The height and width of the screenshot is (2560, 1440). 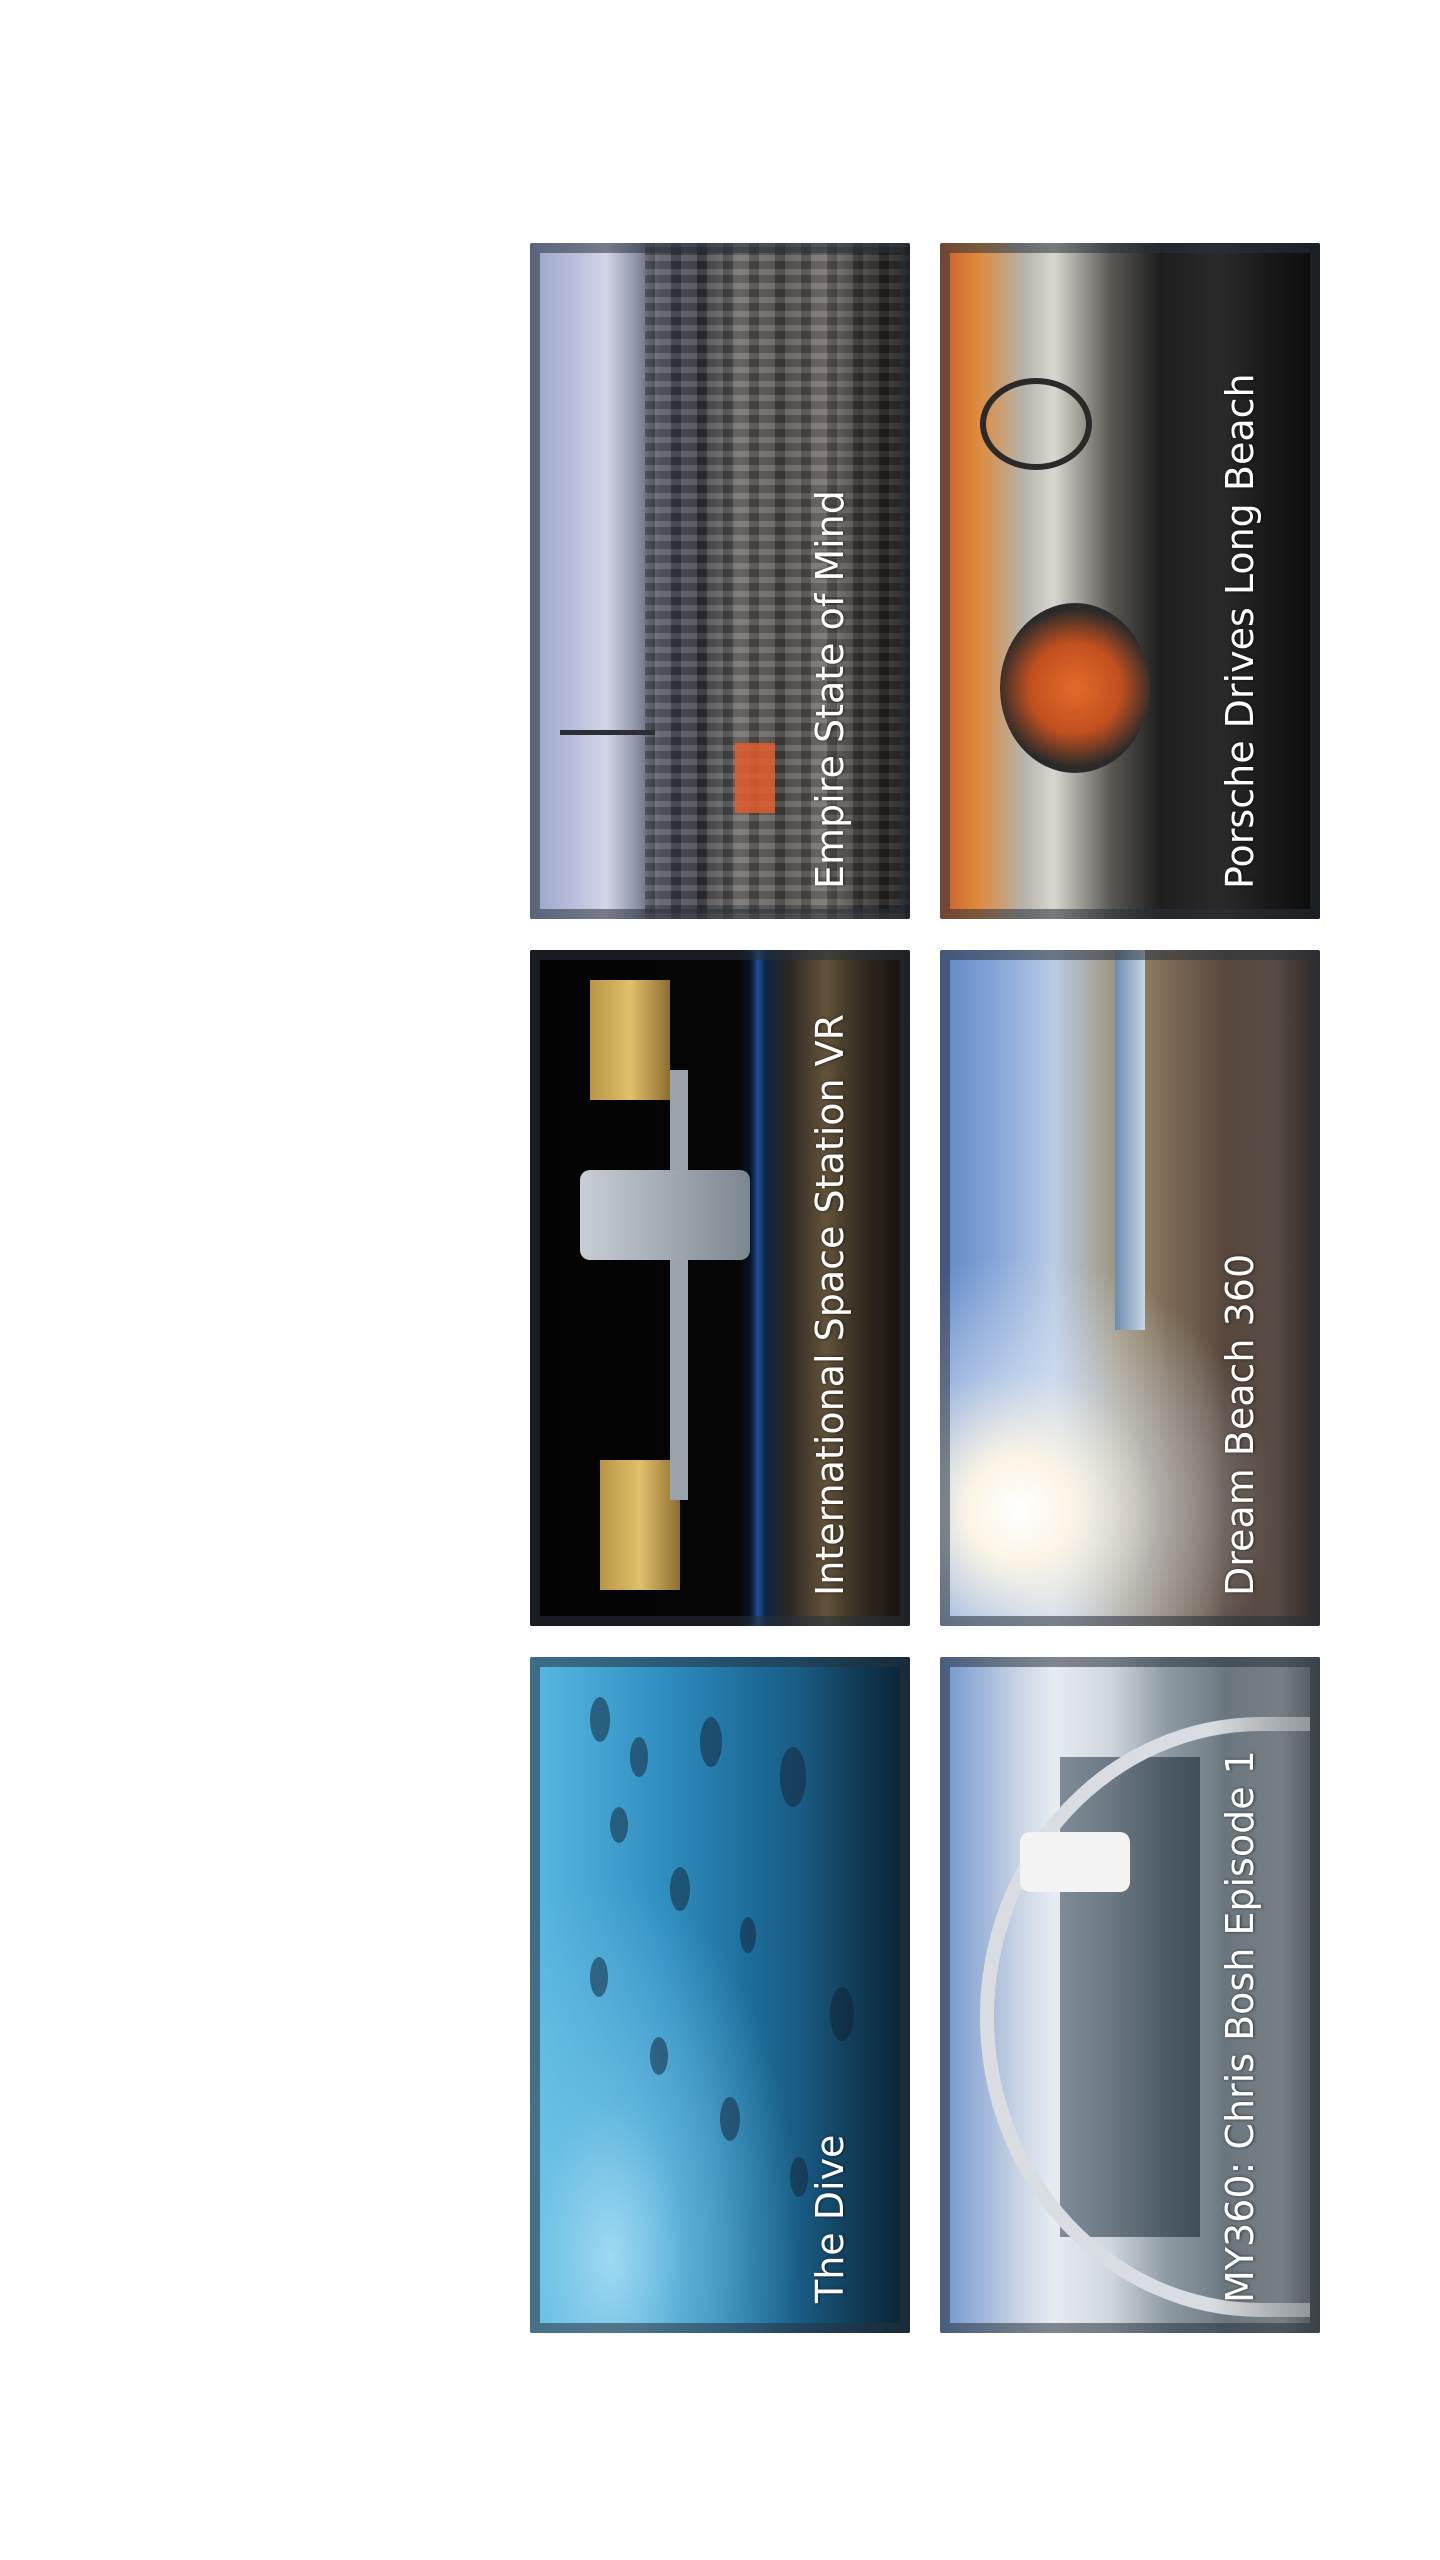 What do you see at coordinates (720, 1288) in the screenshot?
I see `video-card-international-space-station-vr: International Space Station VR` at bounding box center [720, 1288].